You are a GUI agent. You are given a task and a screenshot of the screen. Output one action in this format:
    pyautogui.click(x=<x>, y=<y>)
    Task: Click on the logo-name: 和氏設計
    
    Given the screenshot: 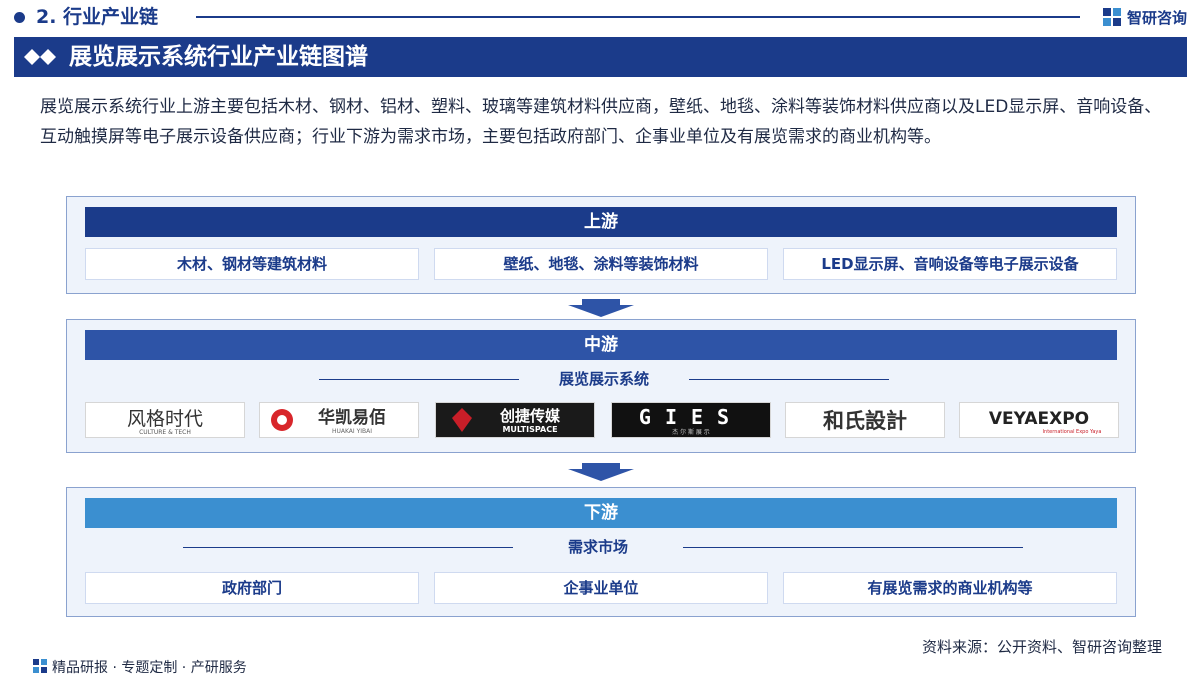 What is the action you would take?
    pyautogui.click(x=865, y=421)
    